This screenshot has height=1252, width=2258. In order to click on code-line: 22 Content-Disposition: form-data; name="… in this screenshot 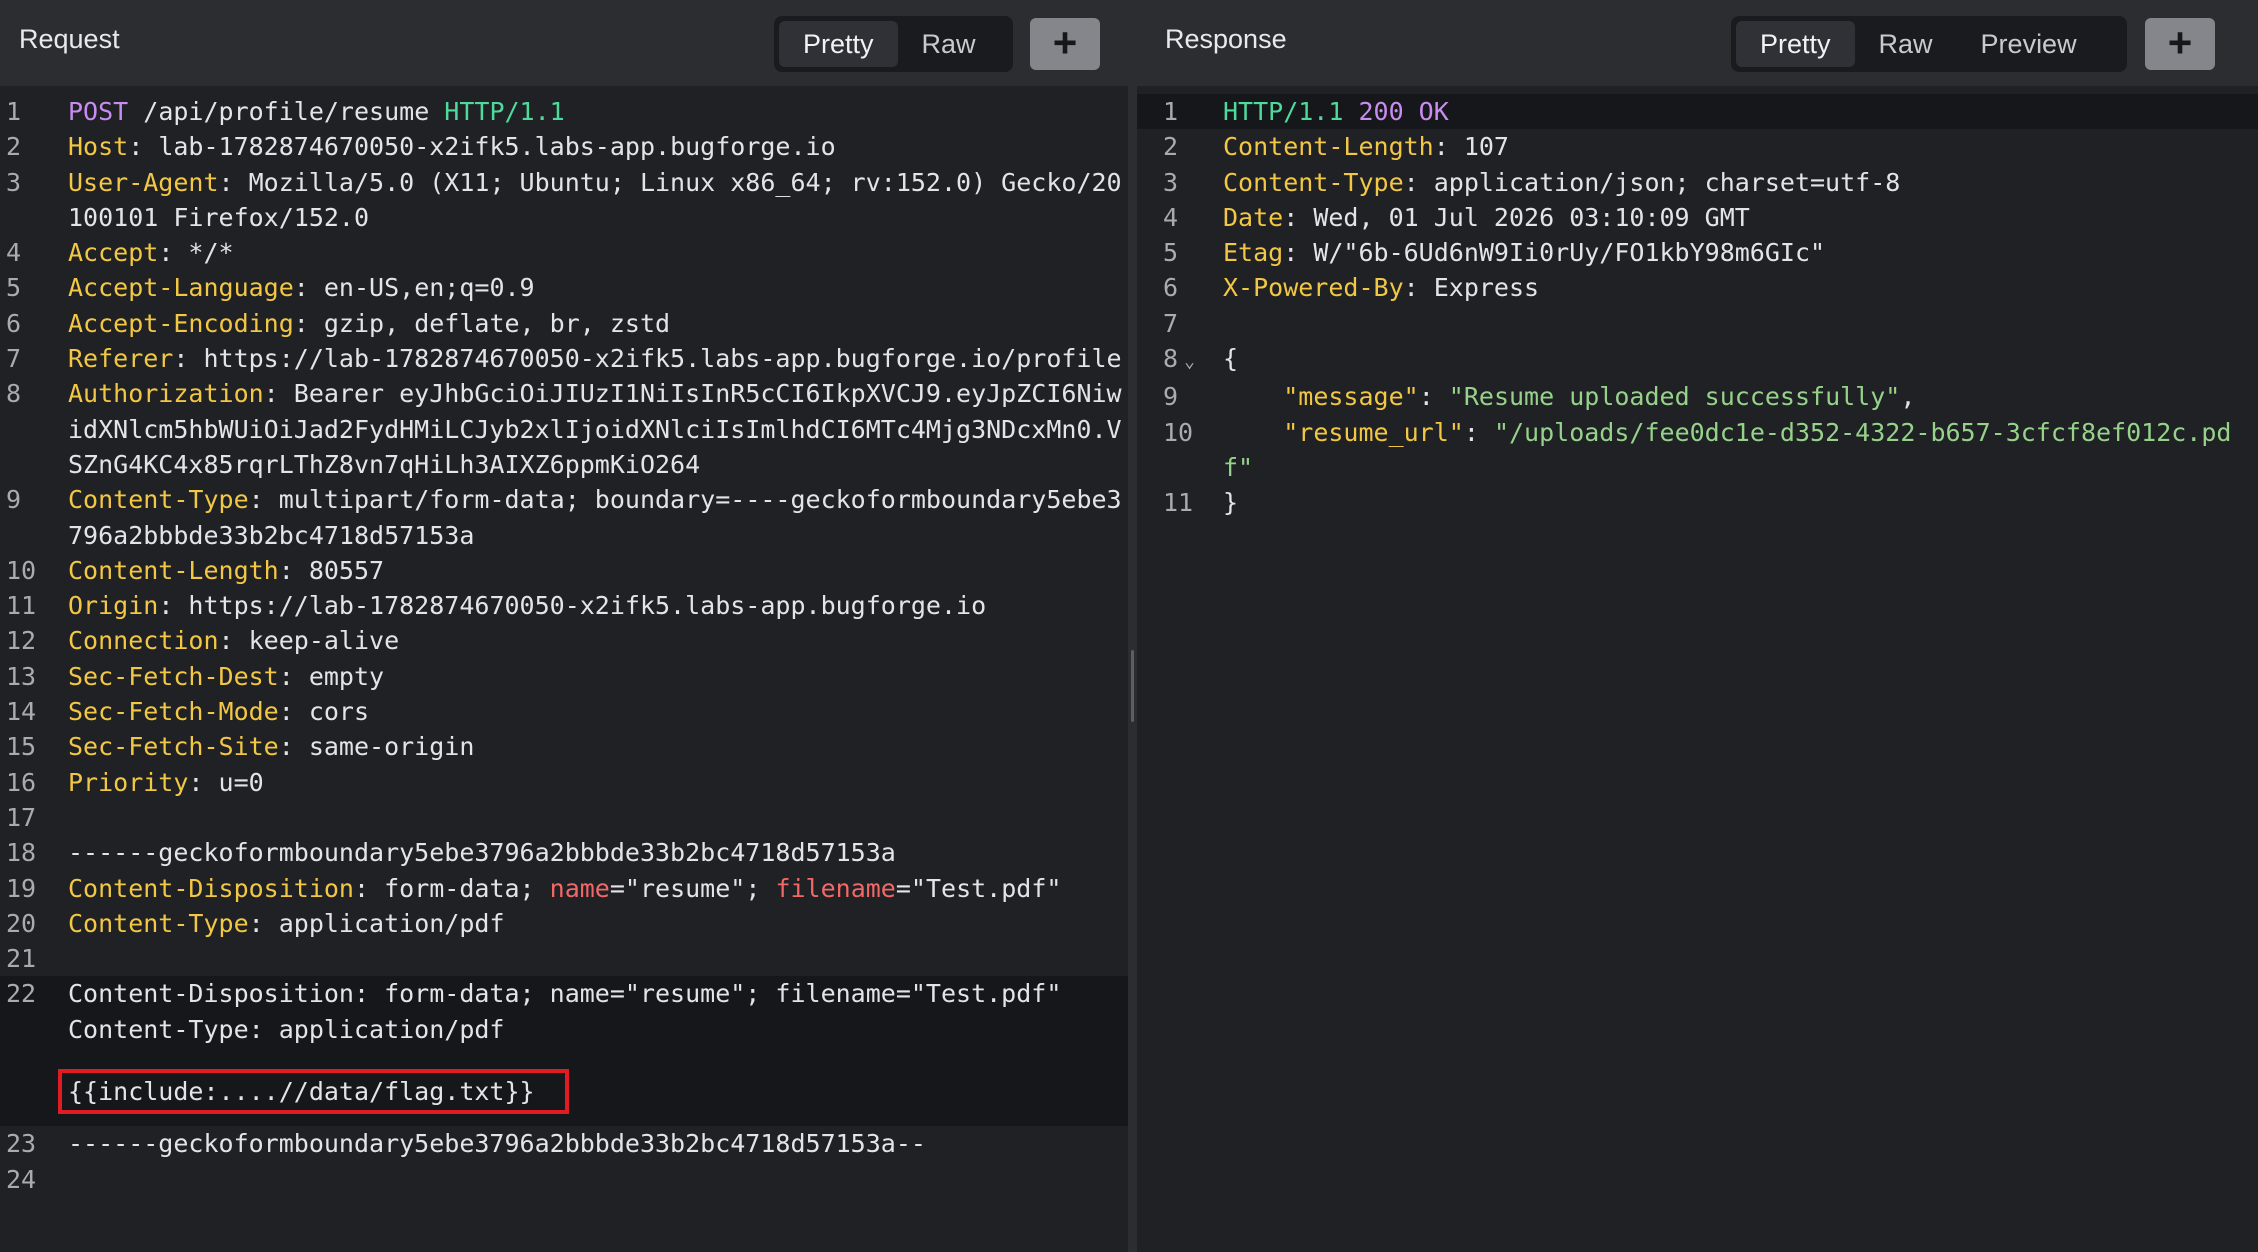, I will do `click(564, 993)`.